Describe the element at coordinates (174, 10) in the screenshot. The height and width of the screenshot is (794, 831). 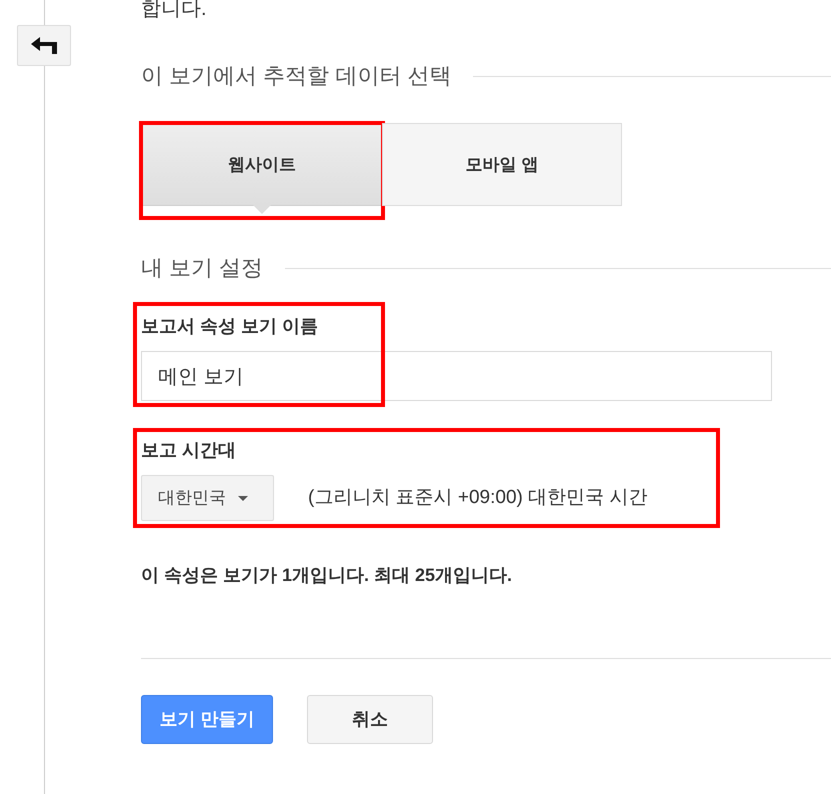
I see `intro-text: 합니다.` at that location.